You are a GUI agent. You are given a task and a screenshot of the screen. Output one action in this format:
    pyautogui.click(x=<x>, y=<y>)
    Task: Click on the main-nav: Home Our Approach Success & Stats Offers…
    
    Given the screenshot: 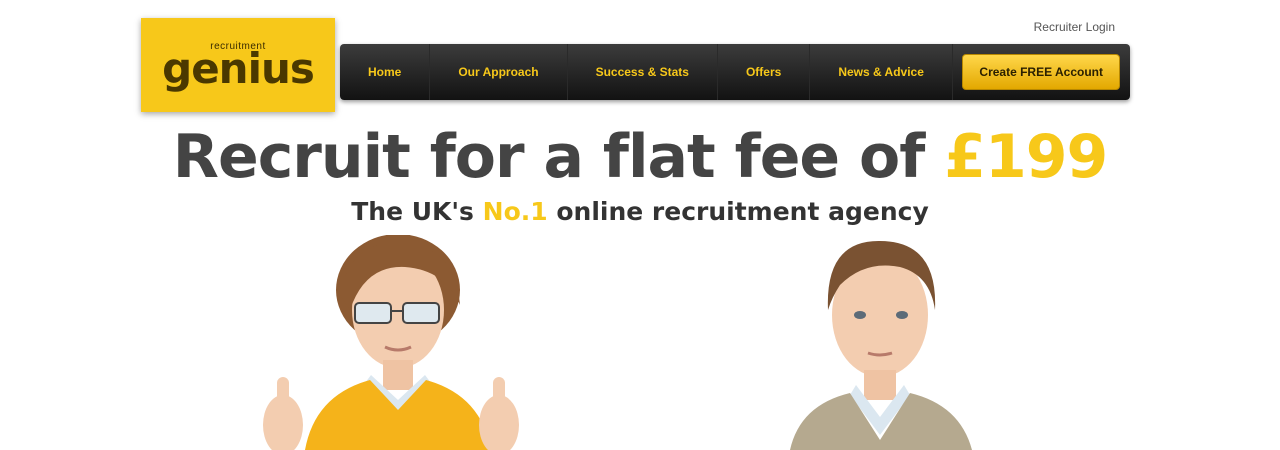 What is the action you would take?
    pyautogui.click(x=735, y=72)
    